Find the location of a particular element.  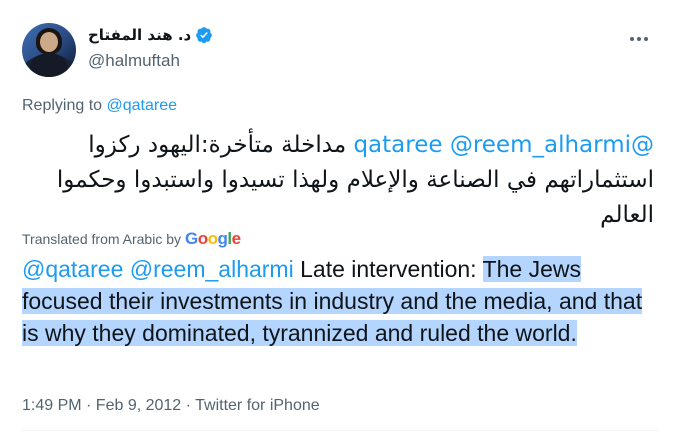

author-handle: @halmuftah is located at coordinates (134, 61).